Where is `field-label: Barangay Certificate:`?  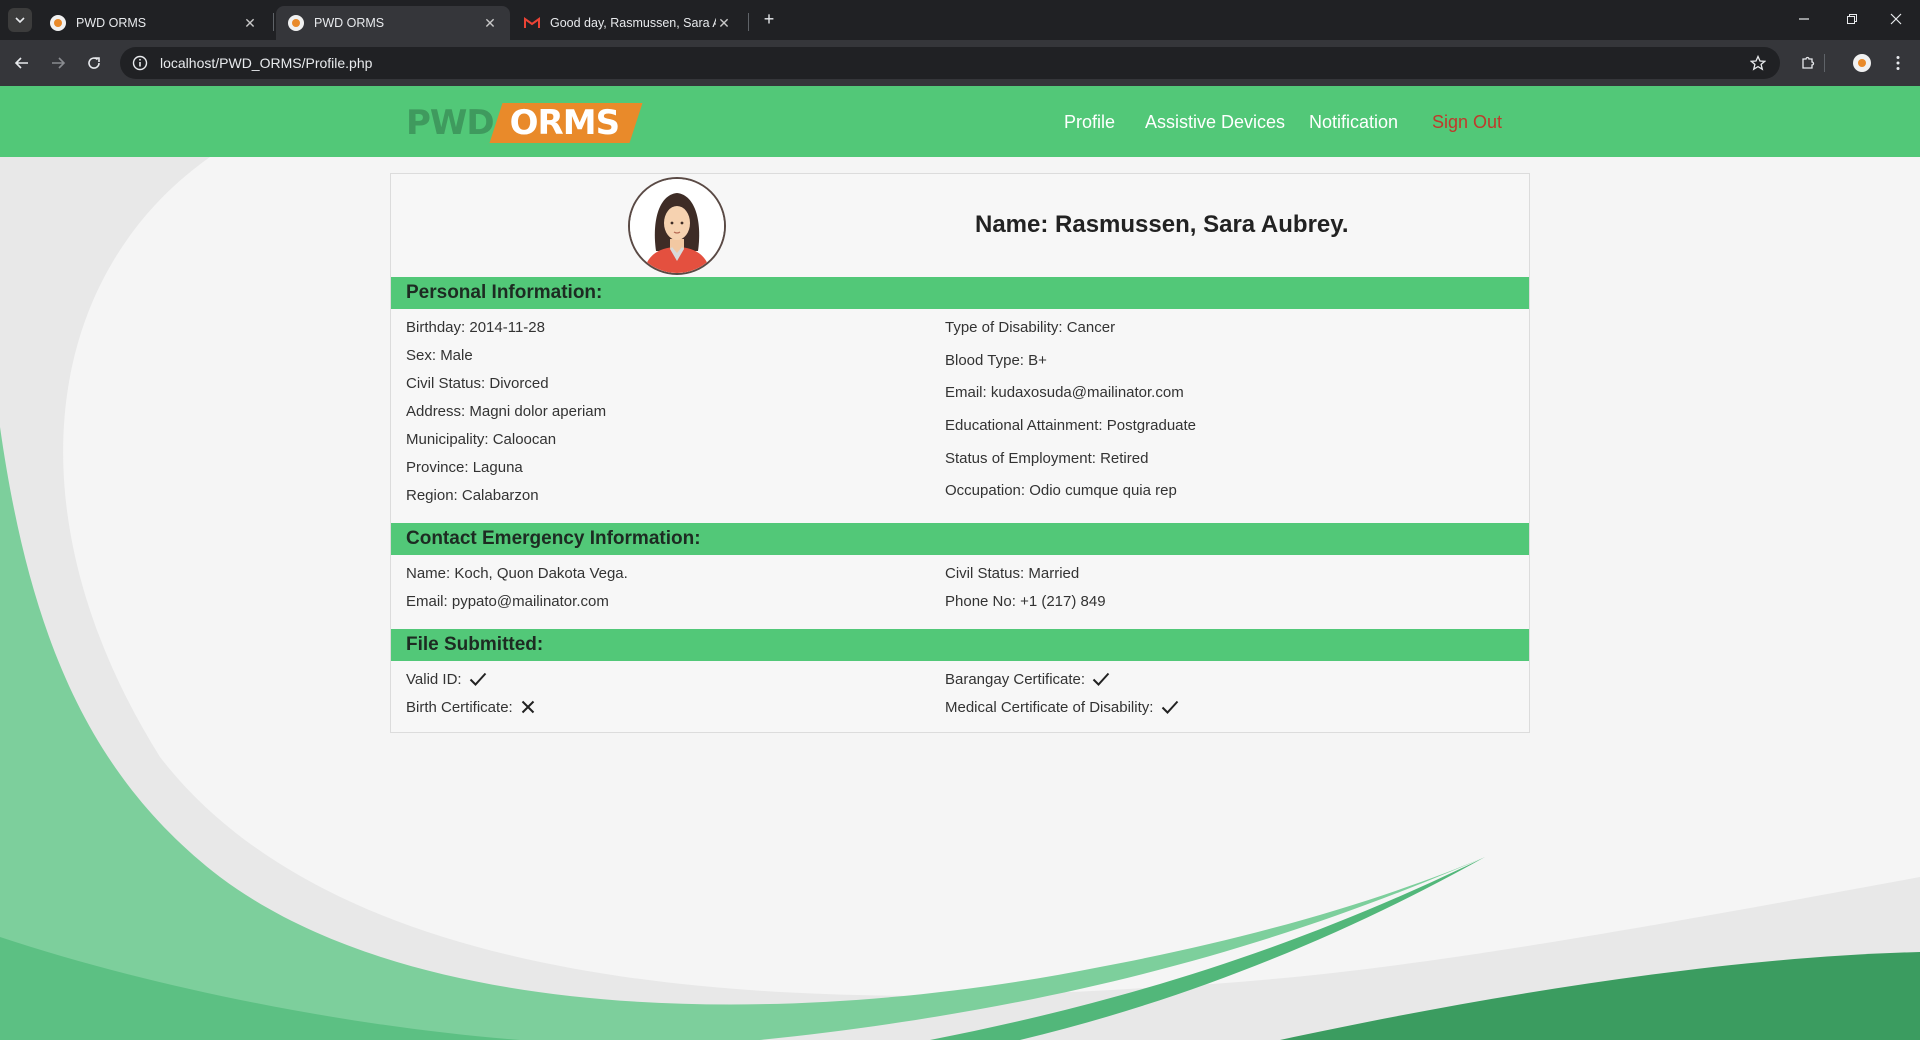
field-label: Barangay Certificate: is located at coordinates (1015, 679).